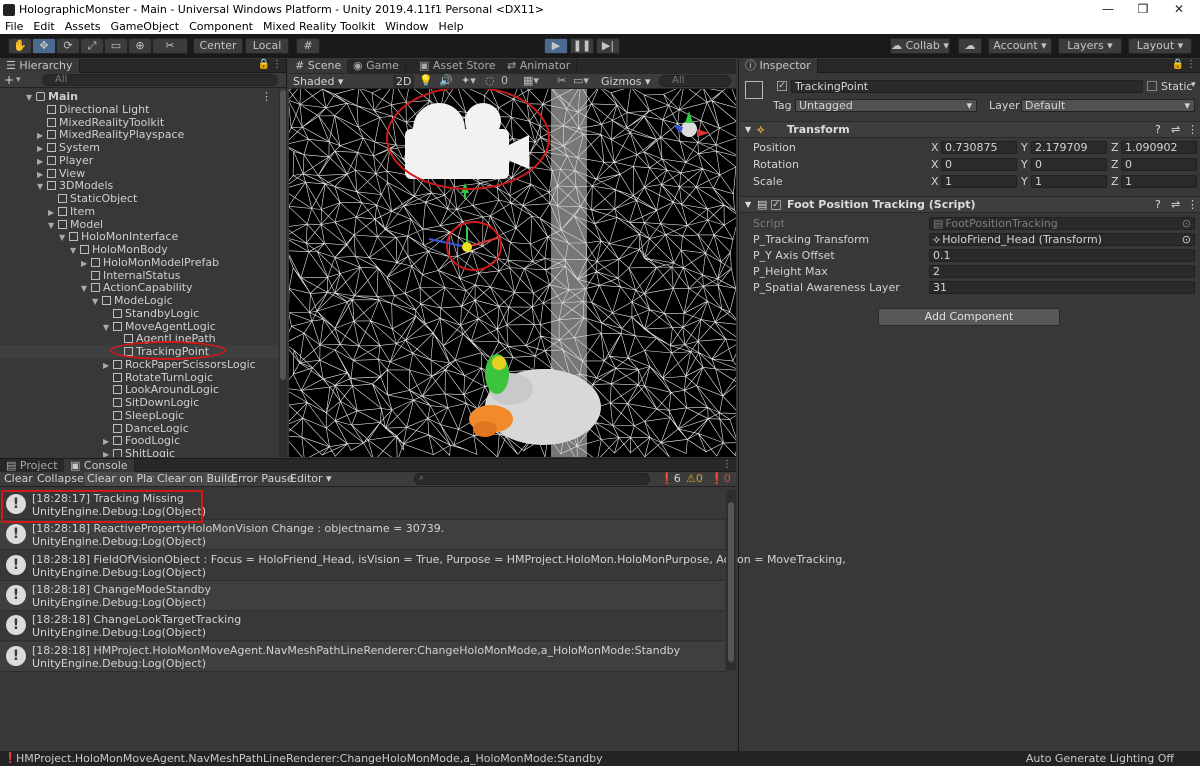 The height and width of the screenshot is (766, 1200). I want to click on object-name-field: TrackingPoint, so click(967, 86).